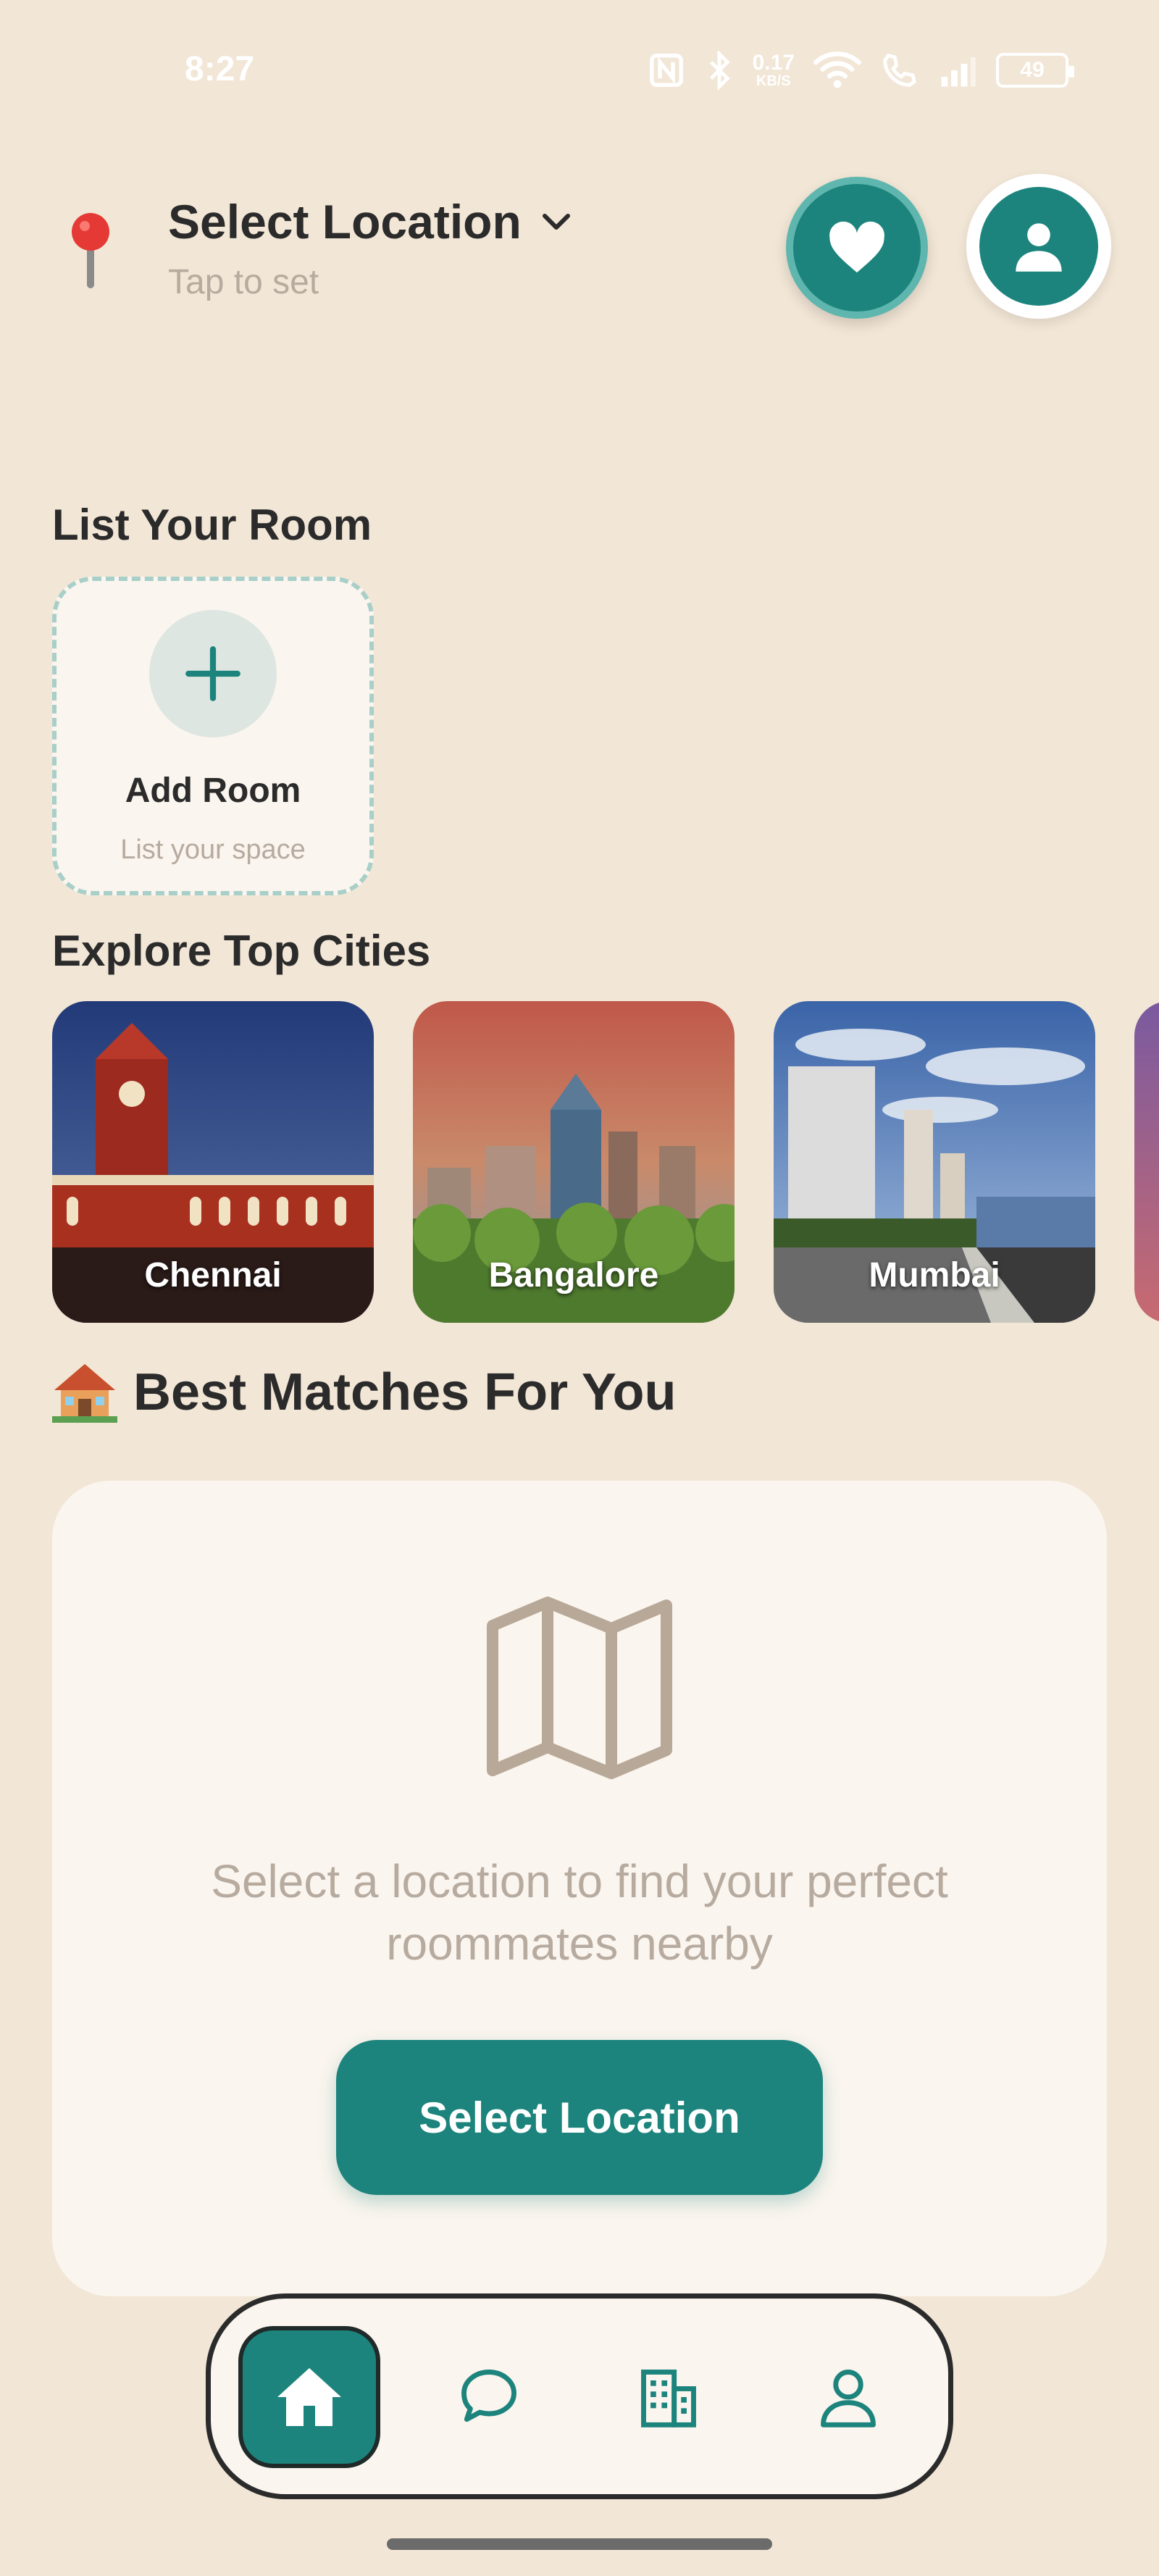 Image resolution: width=1159 pixels, height=2576 pixels. What do you see at coordinates (84, 1393) in the screenshot?
I see `house-icon` at bounding box center [84, 1393].